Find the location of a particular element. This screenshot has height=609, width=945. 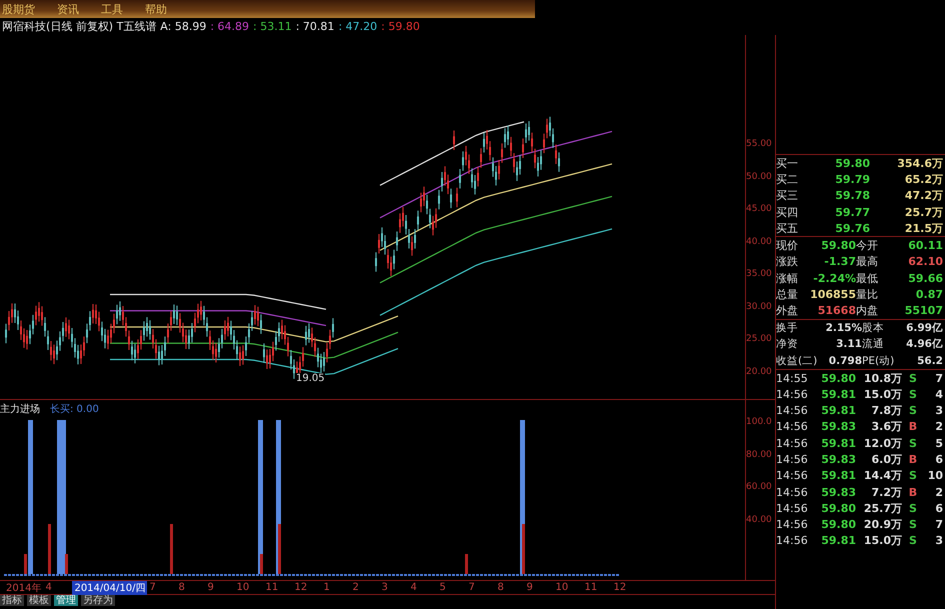

quote-value: 59.66 is located at coordinates (925, 278).